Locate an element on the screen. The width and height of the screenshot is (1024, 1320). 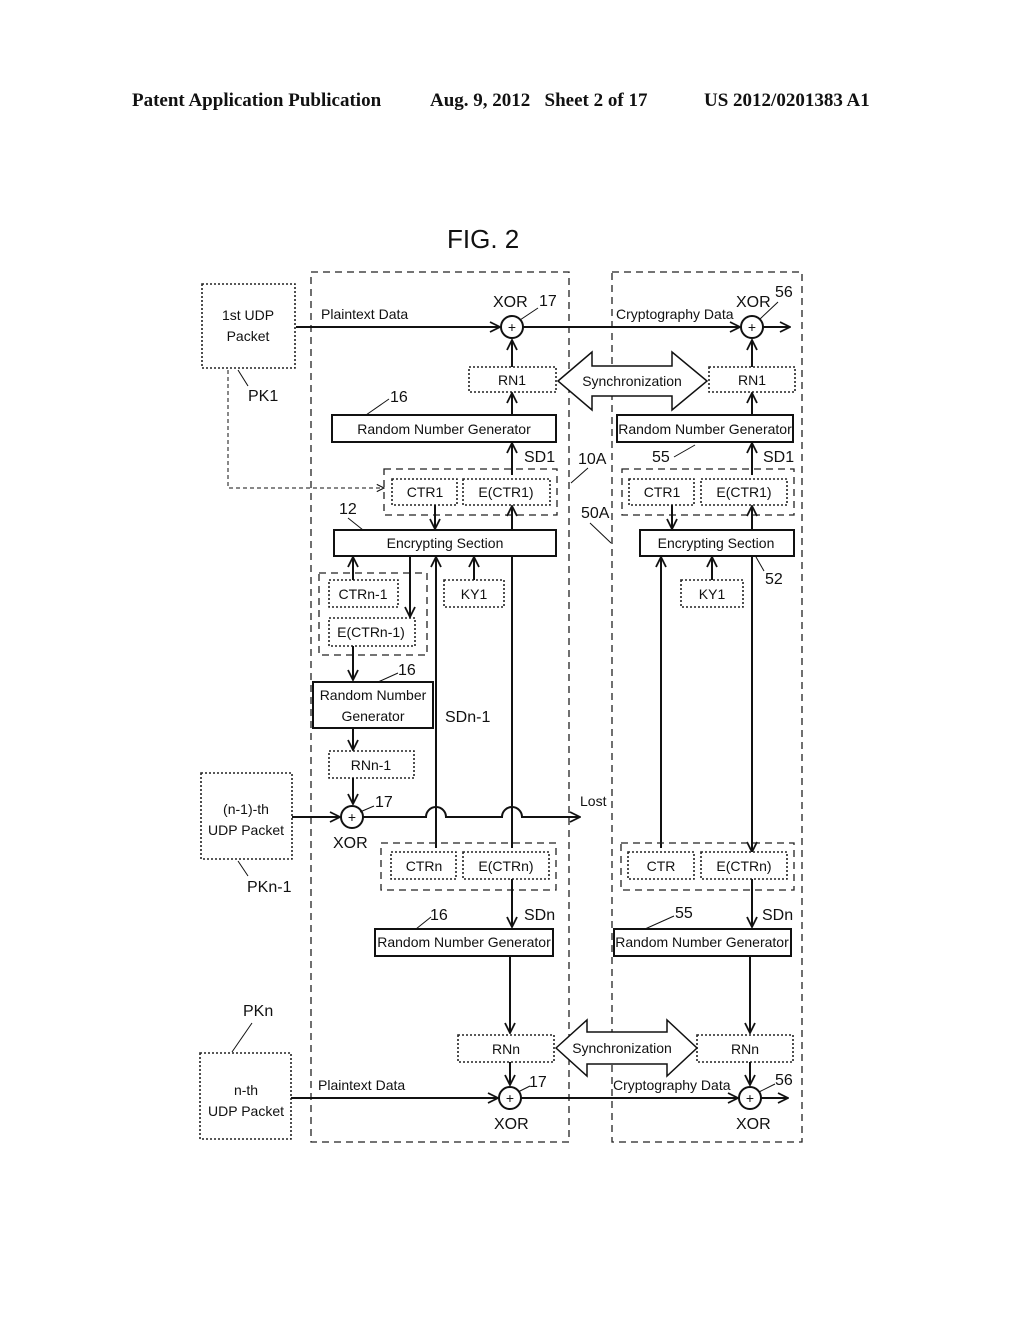
rnn-1: RNn-1 is located at coordinates (371, 764).